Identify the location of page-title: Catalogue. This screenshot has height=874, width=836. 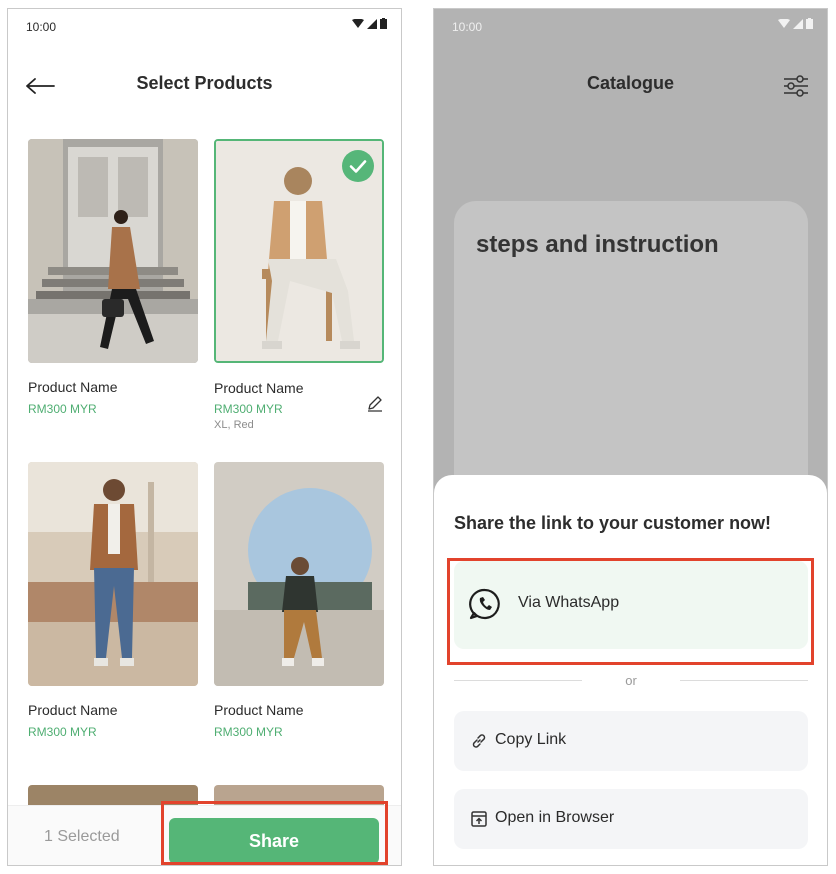
(630, 83).